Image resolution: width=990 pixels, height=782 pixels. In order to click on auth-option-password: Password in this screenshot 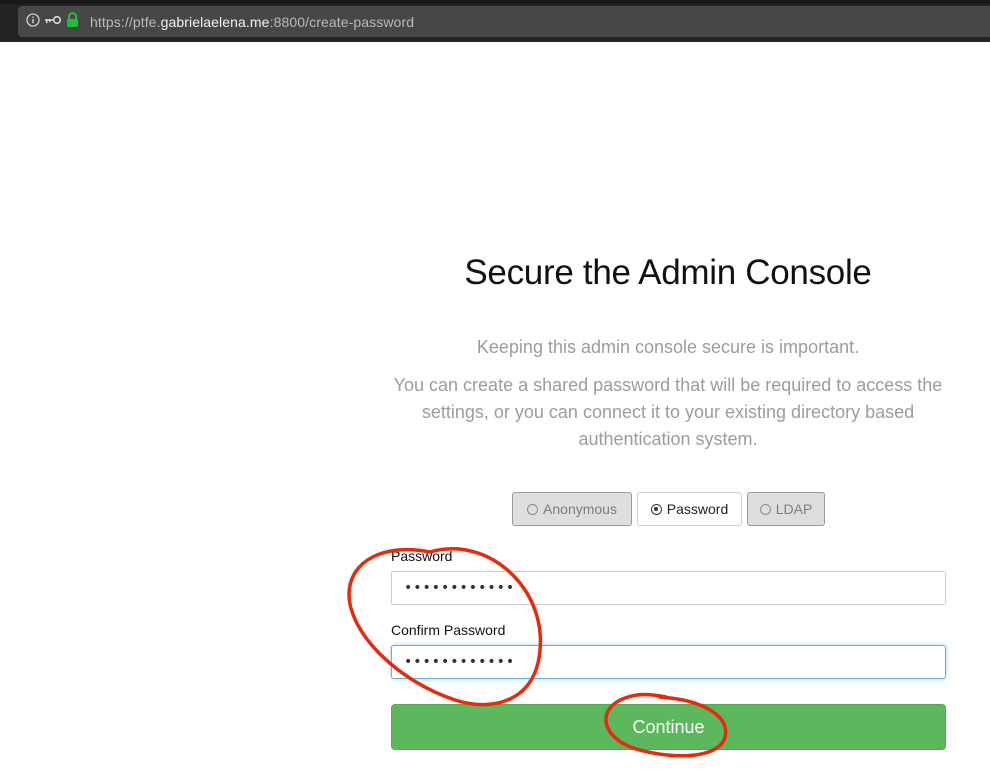, I will do `click(689, 509)`.